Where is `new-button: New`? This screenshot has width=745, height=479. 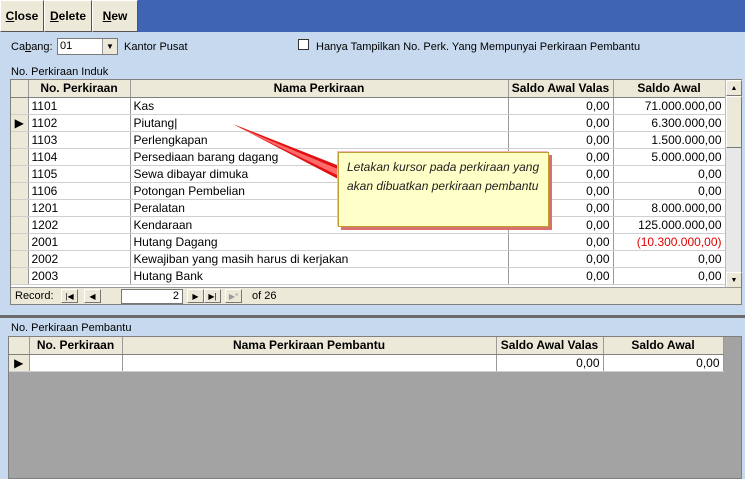
new-button: New is located at coordinates (115, 16).